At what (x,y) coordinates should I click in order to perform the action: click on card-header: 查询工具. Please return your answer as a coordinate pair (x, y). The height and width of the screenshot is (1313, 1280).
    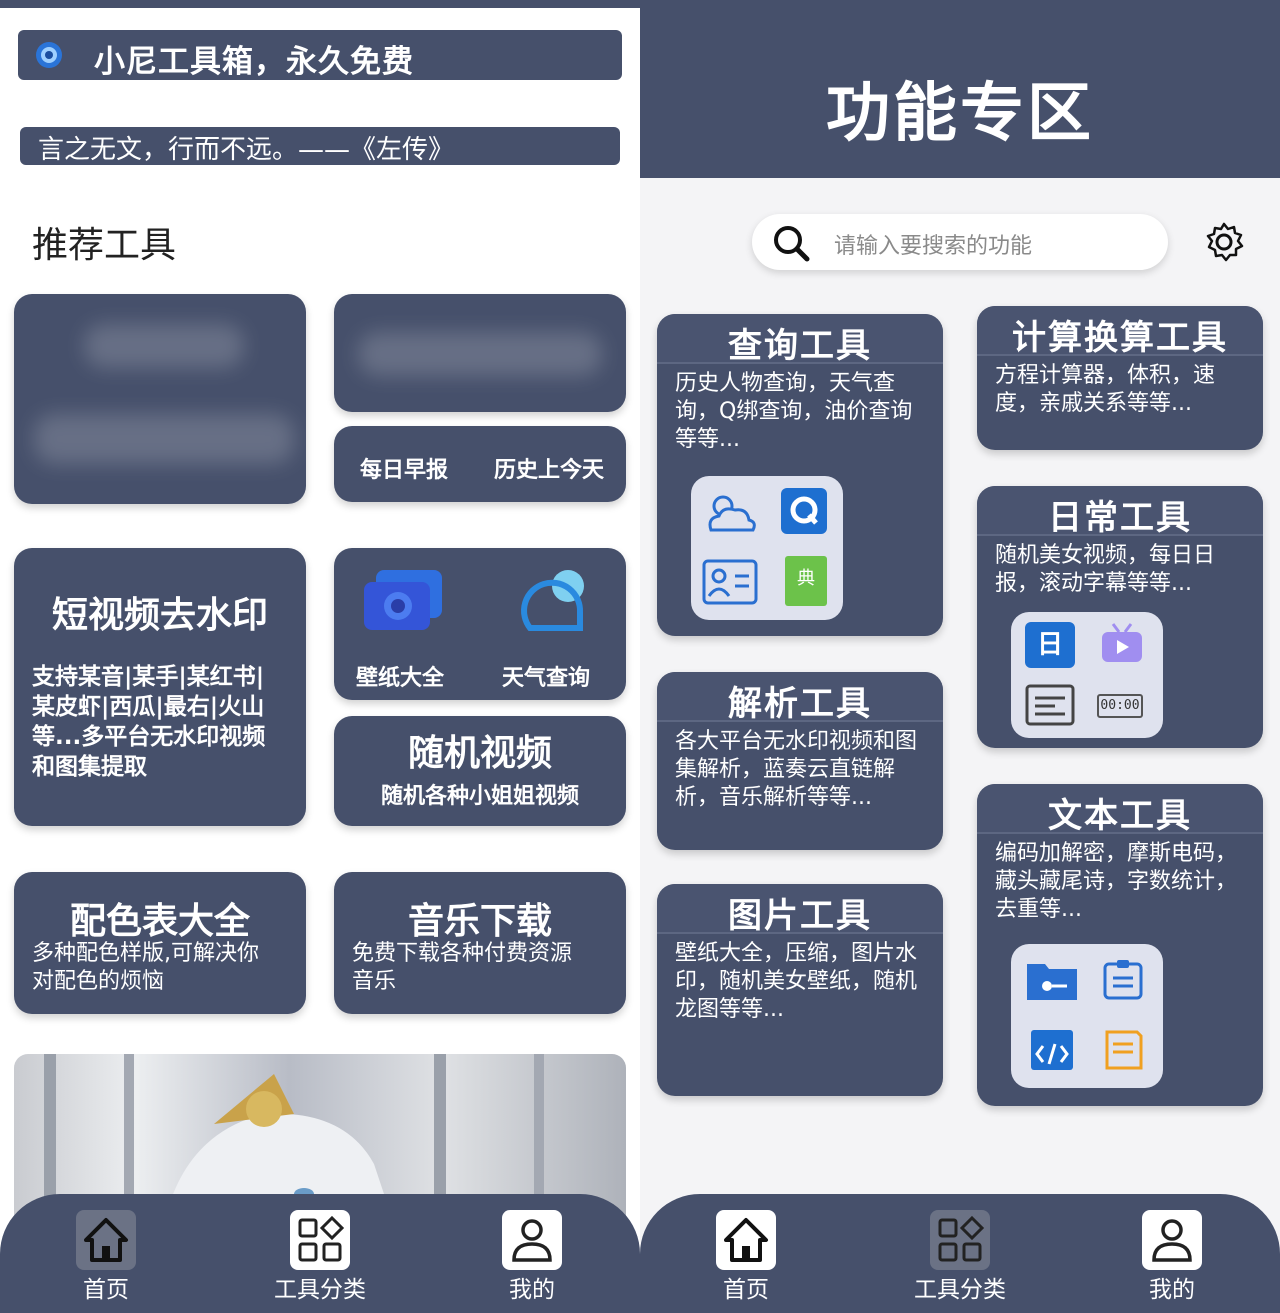
    Looking at the image, I should click on (800, 340).